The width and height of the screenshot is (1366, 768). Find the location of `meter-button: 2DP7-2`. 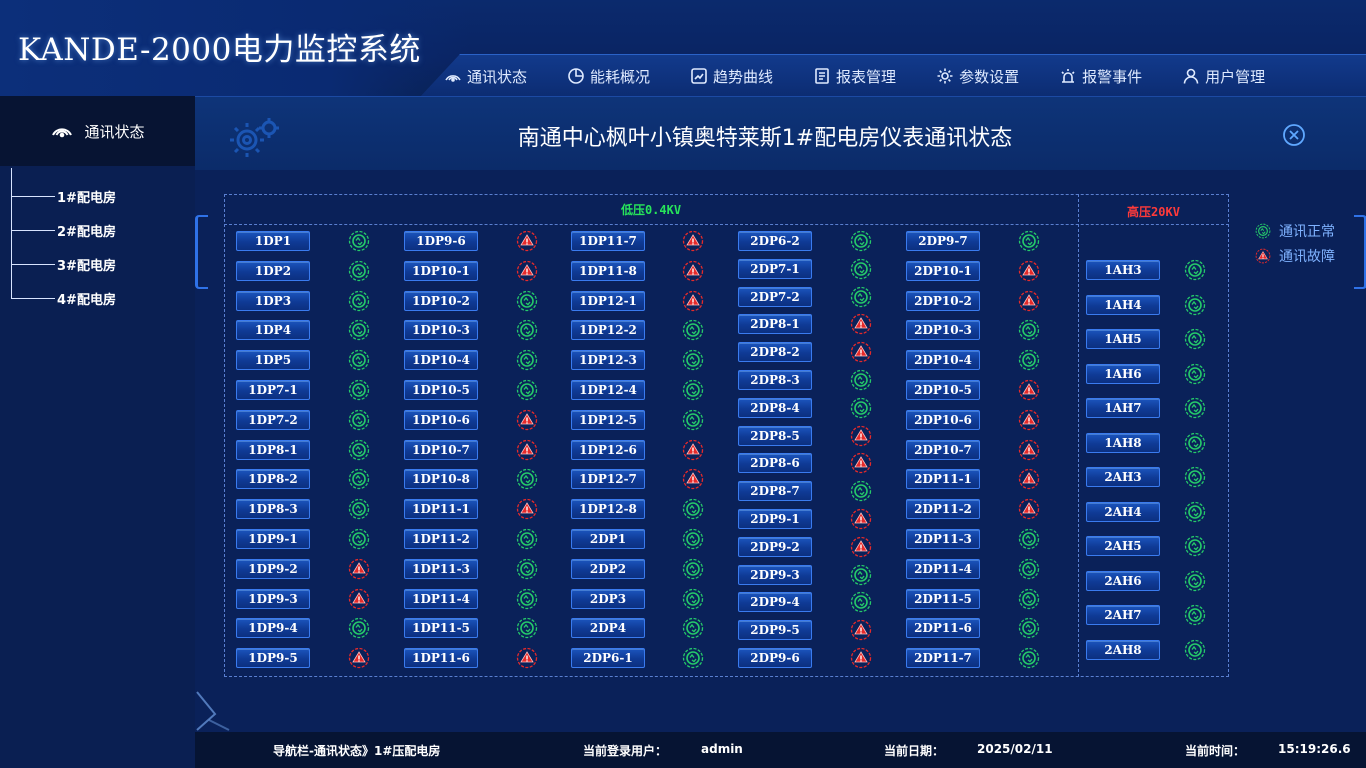

meter-button: 2DP7-2 is located at coordinates (775, 297).